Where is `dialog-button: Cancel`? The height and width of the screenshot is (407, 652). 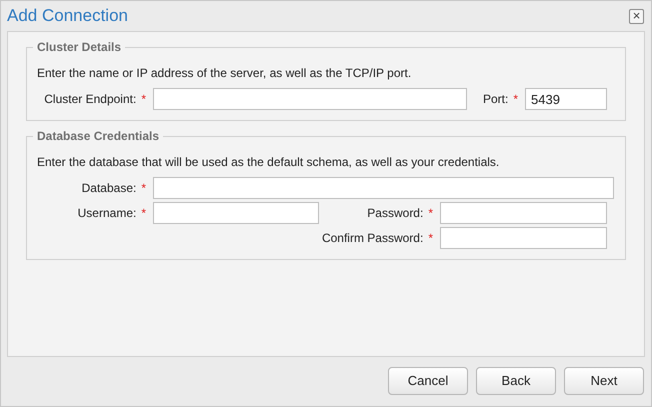 dialog-button: Cancel is located at coordinates (428, 381).